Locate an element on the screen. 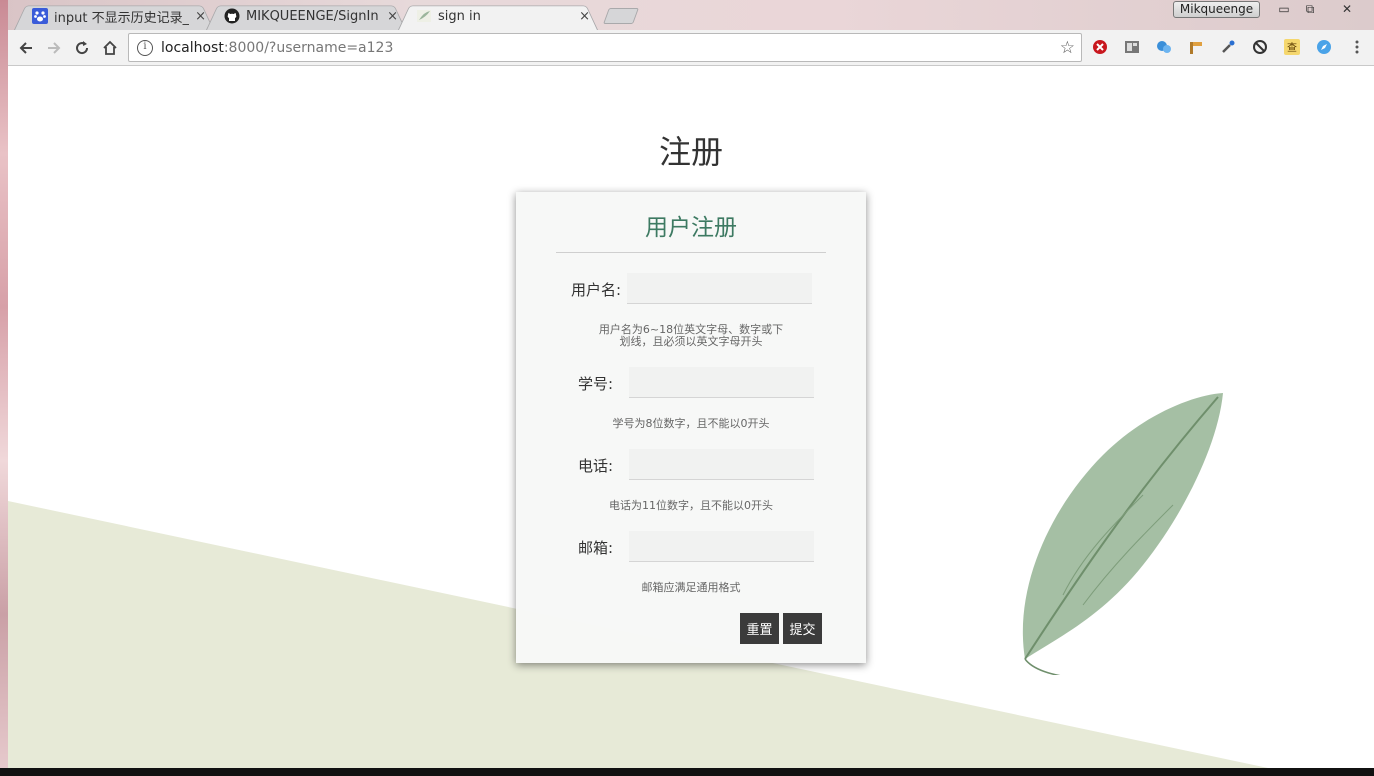 Image resolution: width=1374 pixels, height=776 pixels. baidu-paw-icon is located at coordinates (40, 16).